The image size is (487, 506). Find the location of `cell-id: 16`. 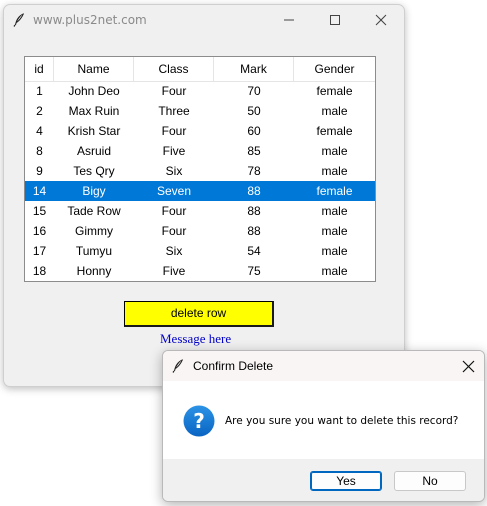

cell-id: 16 is located at coordinates (39, 231).